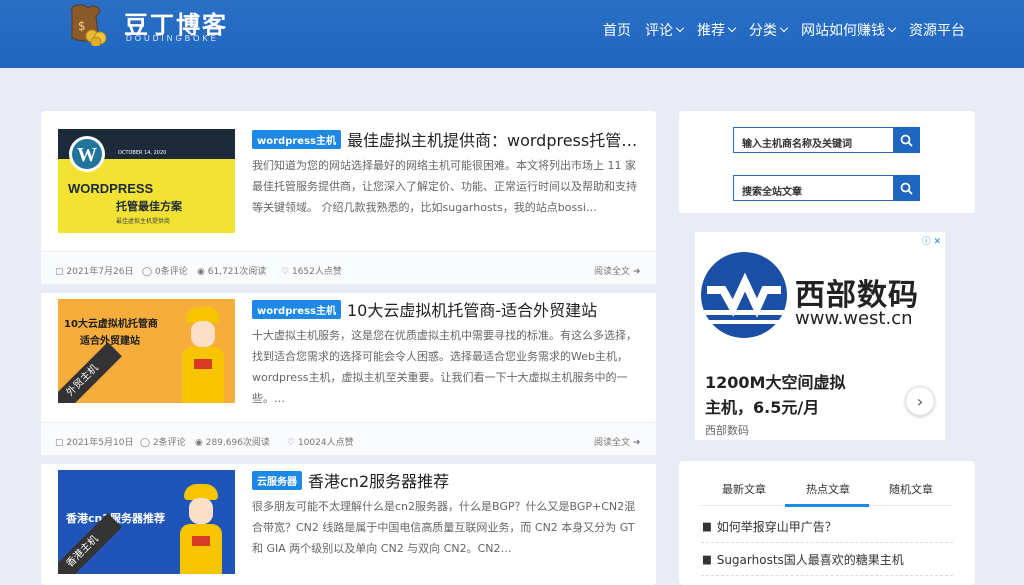  What do you see at coordinates (810, 560) in the screenshot?
I see `hot-post-title: Sugarhosts国人最喜欢的糖果主机` at bounding box center [810, 560].